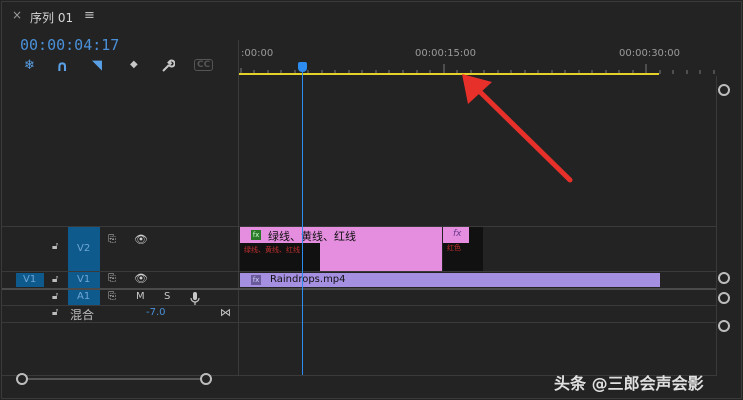  What do you see at coordinates (29, 65) in the screenshot?
I see `snap-icon: ❄` at bounding box center [29, 65].